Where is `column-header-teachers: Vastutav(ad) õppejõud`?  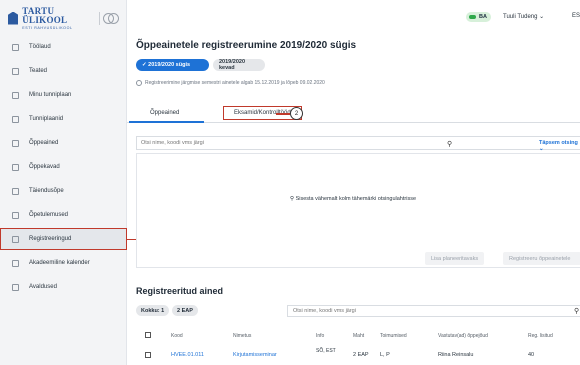 column-header-teachers: Vastutav(ad) õppejõud is located at coordinates (463, 336).